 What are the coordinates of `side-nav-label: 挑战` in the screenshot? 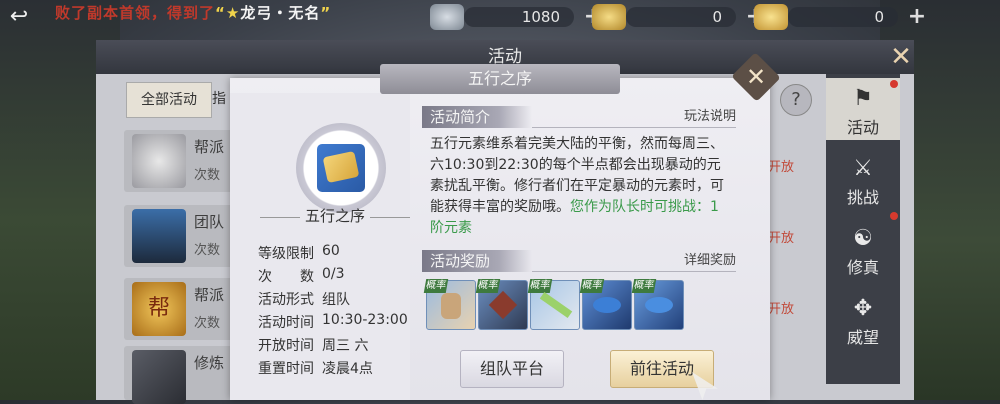 It's located at (862, 197).